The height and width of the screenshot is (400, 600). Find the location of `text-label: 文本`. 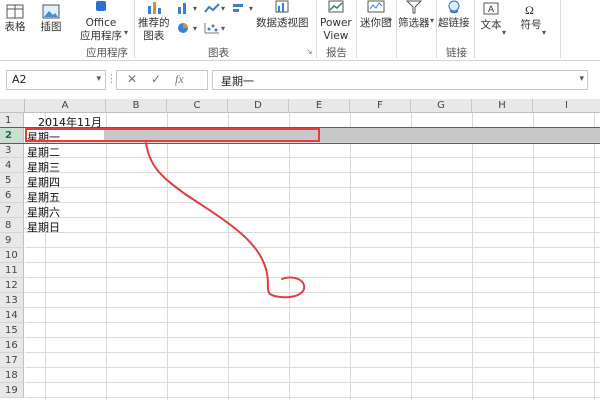

text-label: 文本 is located at coordinates (491, 25).